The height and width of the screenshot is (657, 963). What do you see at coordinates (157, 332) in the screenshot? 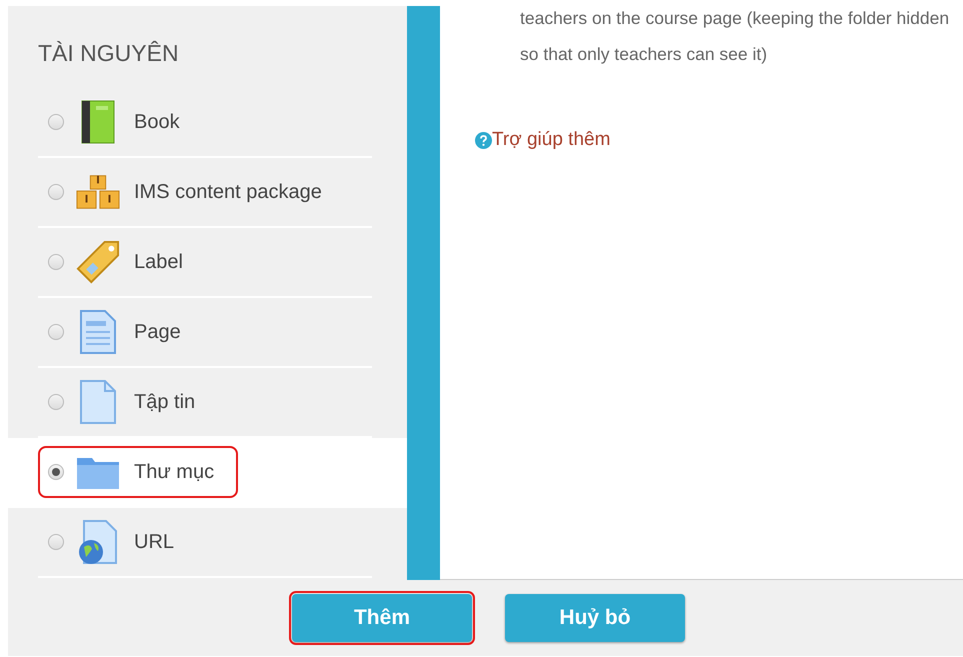
I see `resource-label: Page` at bounding box center [157, 332].